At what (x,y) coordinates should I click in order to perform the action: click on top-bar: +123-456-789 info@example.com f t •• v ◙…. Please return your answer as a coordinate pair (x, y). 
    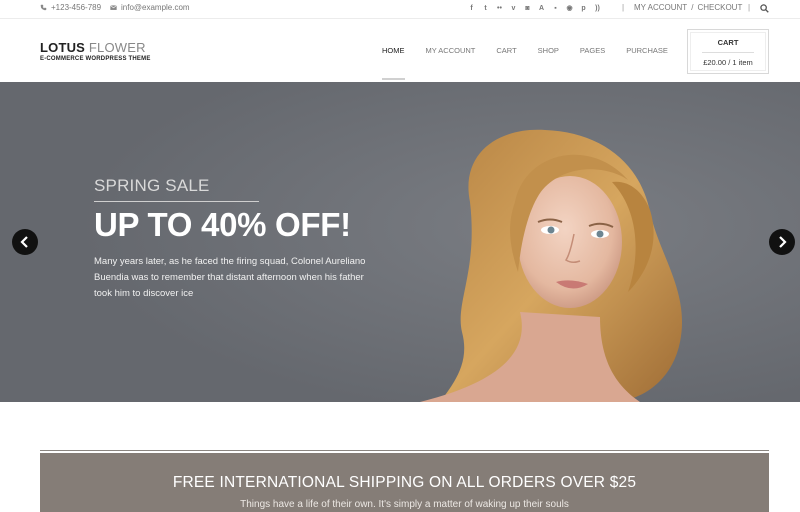
    Looking at the image, I should click on (400, 9).